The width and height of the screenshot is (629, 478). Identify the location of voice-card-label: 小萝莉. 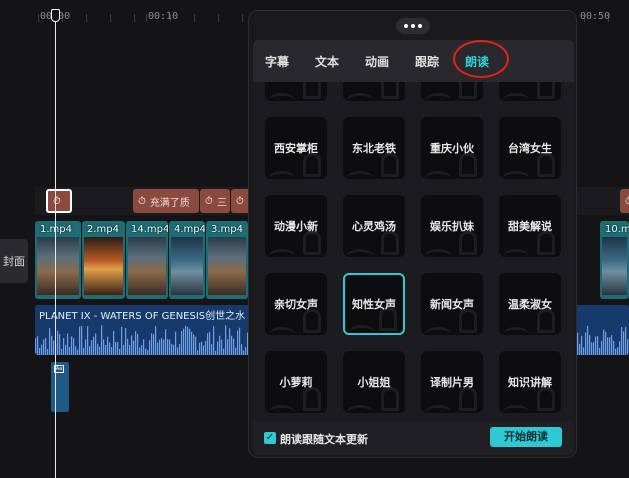
(296, 382).